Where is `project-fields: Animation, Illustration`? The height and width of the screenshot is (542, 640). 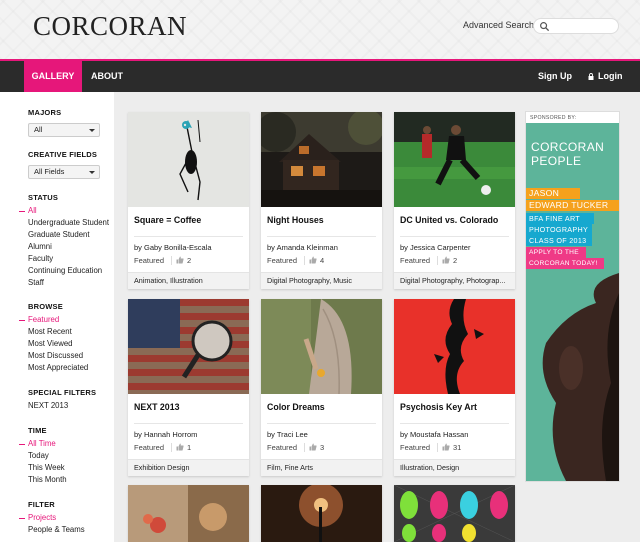 project-fields: Animation, Illustration is located at coordinates (188, 280).